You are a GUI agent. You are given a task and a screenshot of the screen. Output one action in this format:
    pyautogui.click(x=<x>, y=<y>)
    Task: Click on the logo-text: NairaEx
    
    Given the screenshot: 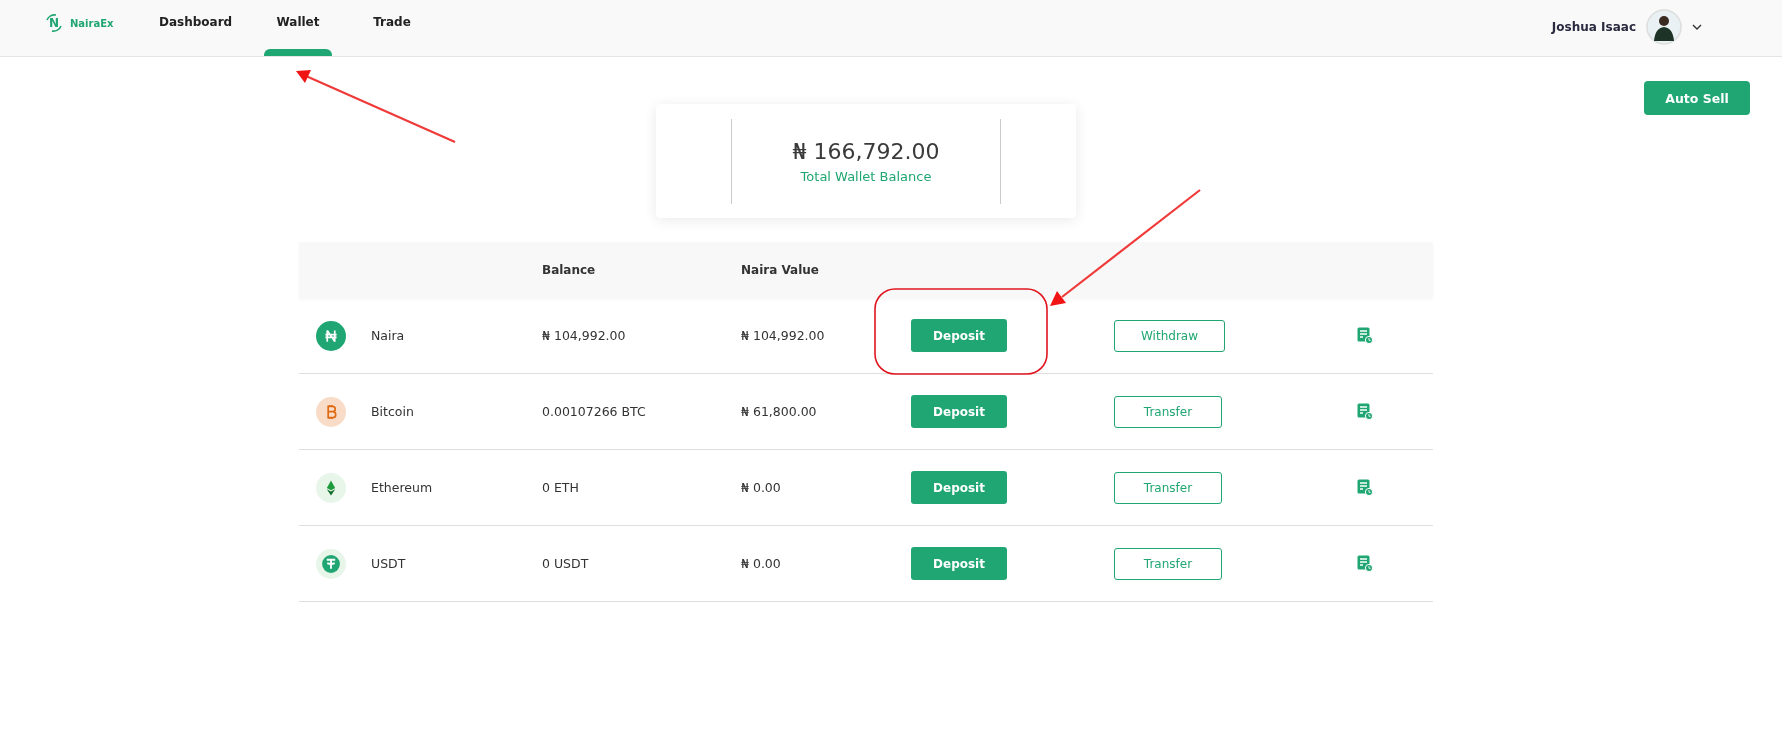 What is the action you would take?
    pyautogui.click(x=92, y=23)
    